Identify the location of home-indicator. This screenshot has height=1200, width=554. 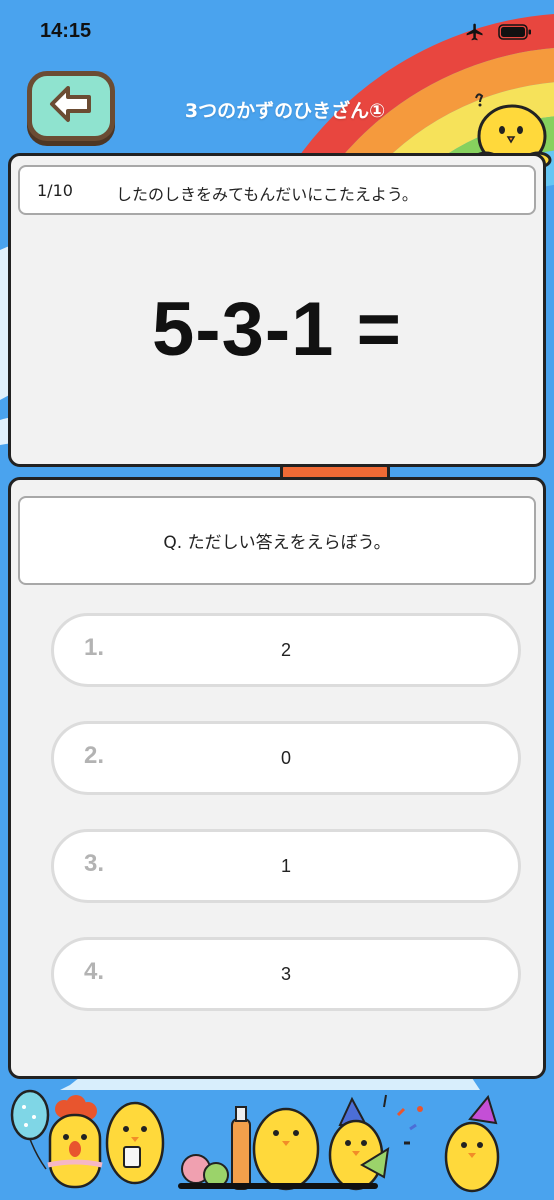
(278, 1186).